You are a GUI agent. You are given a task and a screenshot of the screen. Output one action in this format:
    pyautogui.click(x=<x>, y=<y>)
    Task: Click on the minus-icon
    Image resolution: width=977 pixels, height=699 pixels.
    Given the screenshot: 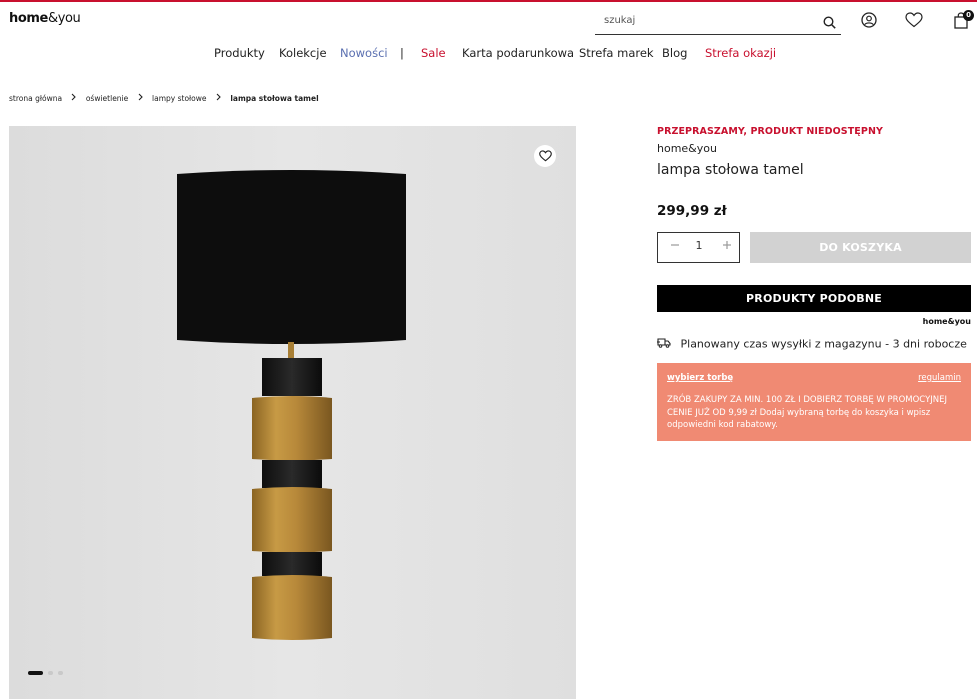 What is the action you would take?
    pyautogui.click(x=675, y=245)
    